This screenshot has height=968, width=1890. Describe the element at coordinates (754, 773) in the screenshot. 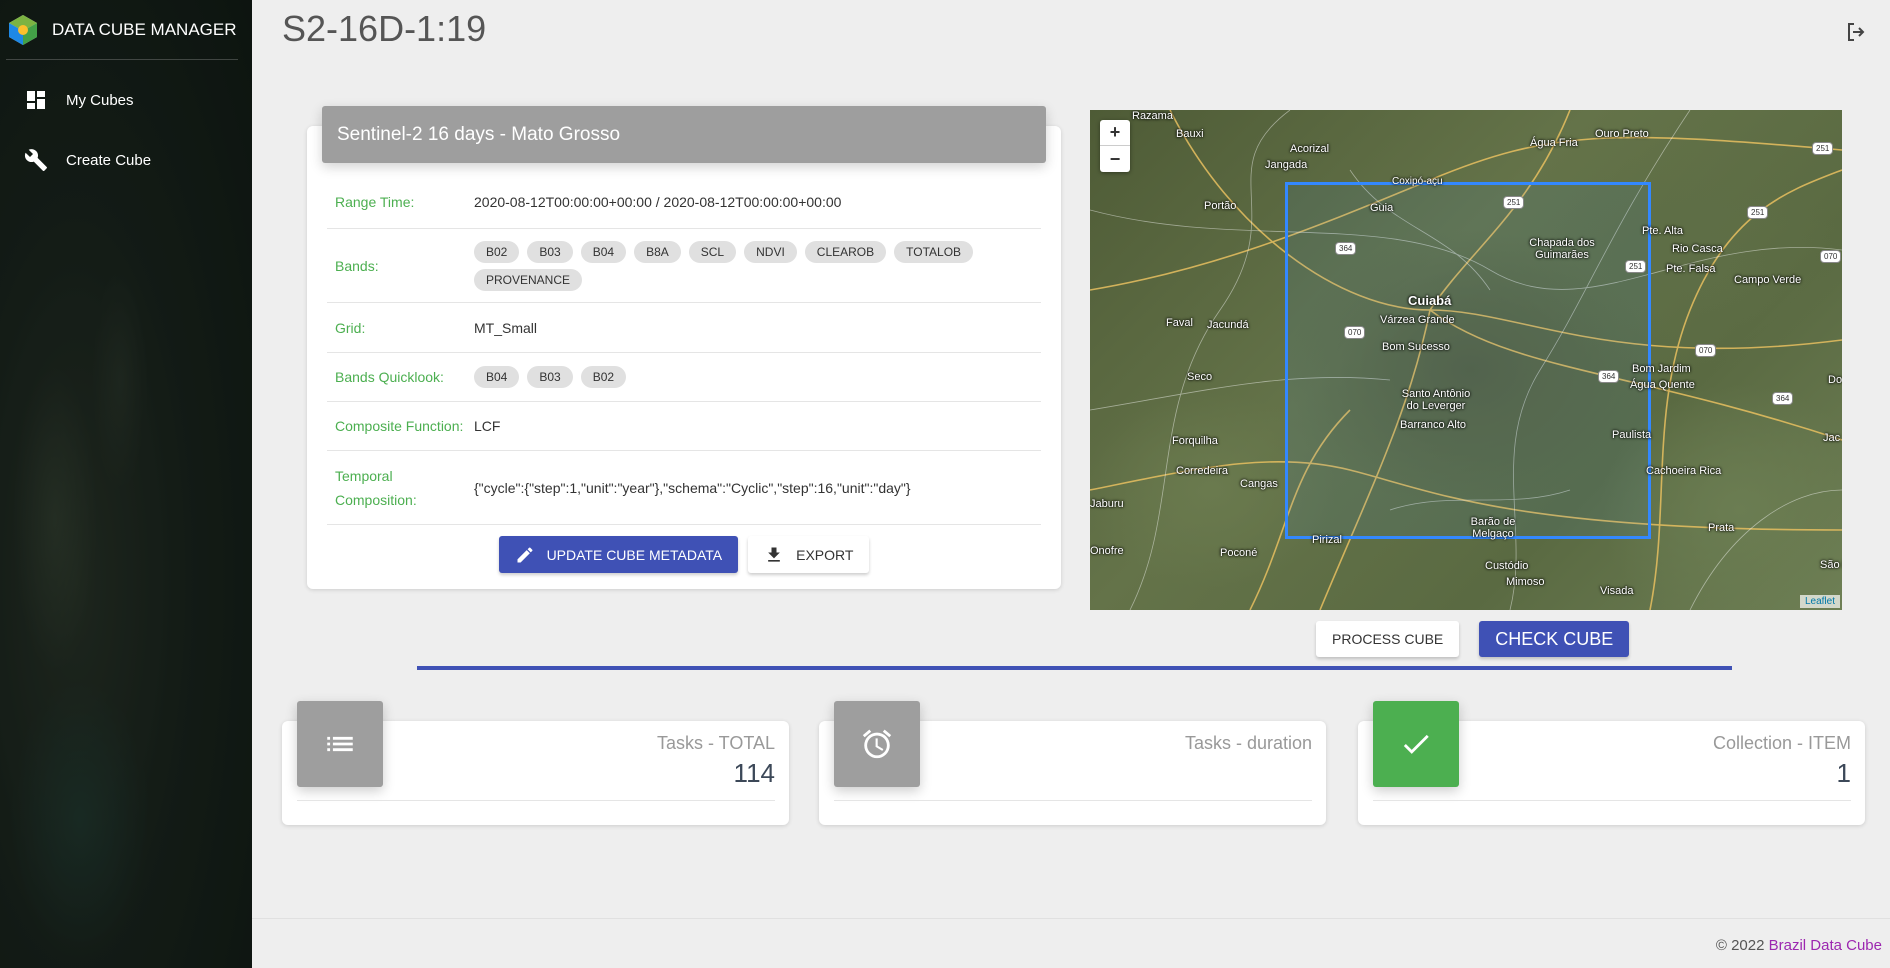

I see `stat-value: 114` at that location.